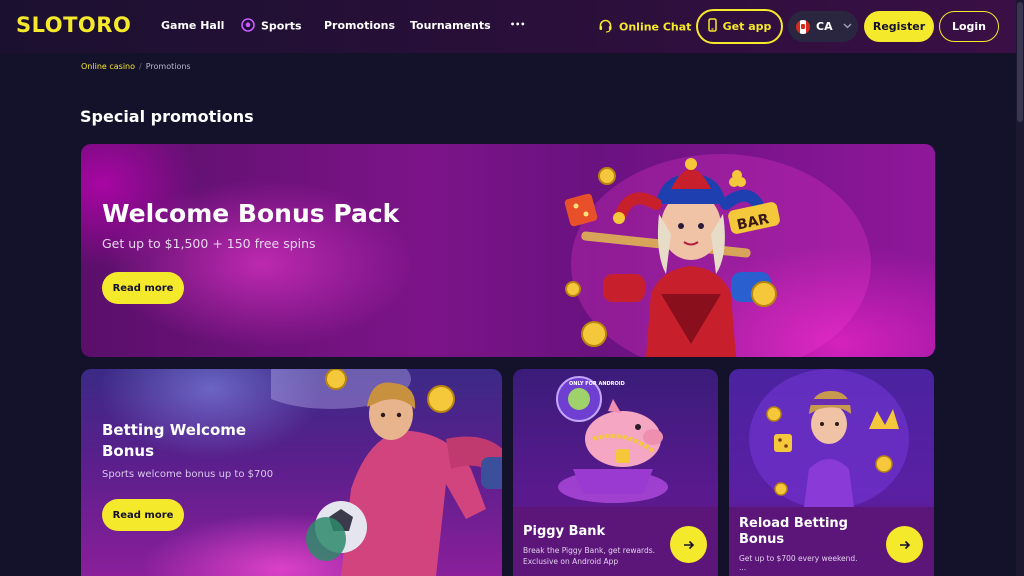 This screenshot has height=576, width=1024. Describe the element at coordinates (143, 515) in the screenshot. I see `betting-read-more-button: Read more` at that location.